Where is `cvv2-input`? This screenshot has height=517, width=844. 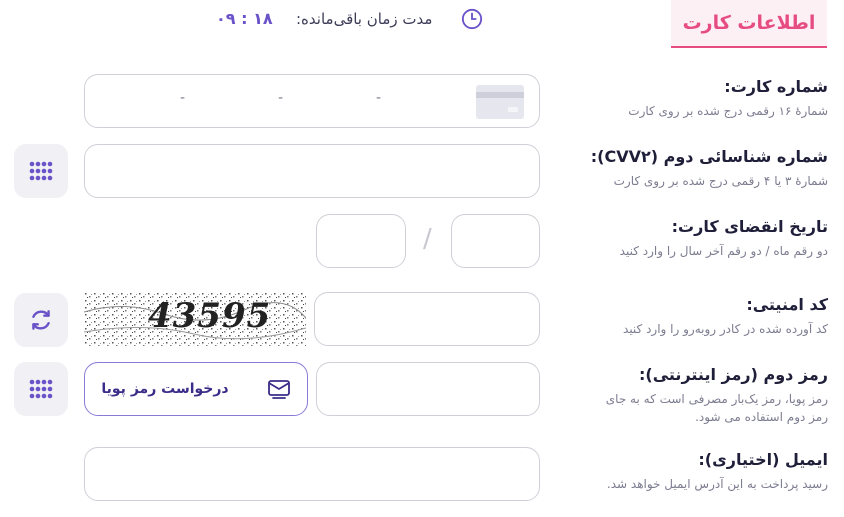
cvv2-input is located at coordinates (312, 171).